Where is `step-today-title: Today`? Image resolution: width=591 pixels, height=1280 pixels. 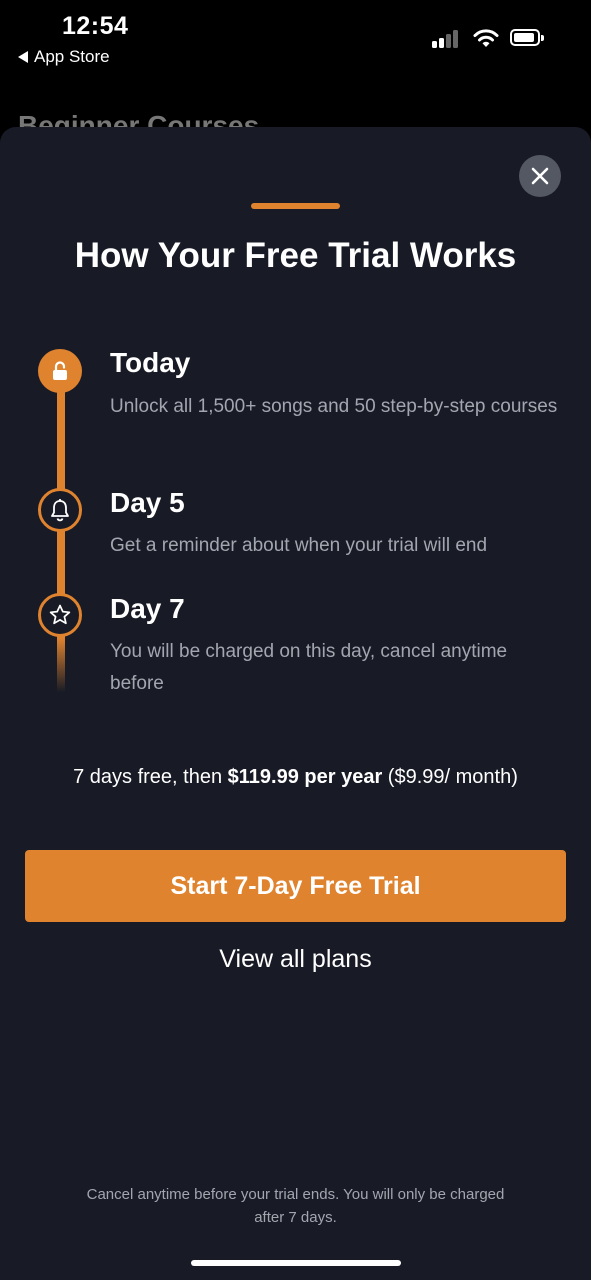
step-today-title: Today is located at coordinates (150, 362).